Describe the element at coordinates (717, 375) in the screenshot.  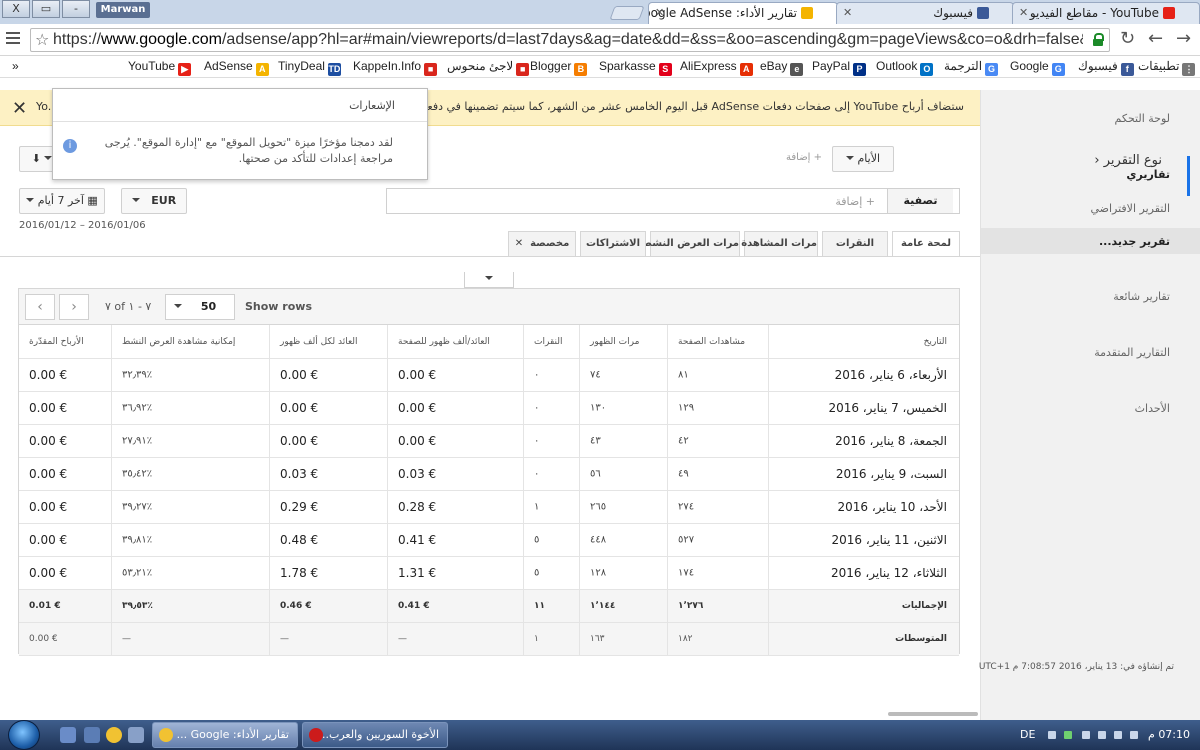
I see `table-cell: ٨١` at that location.